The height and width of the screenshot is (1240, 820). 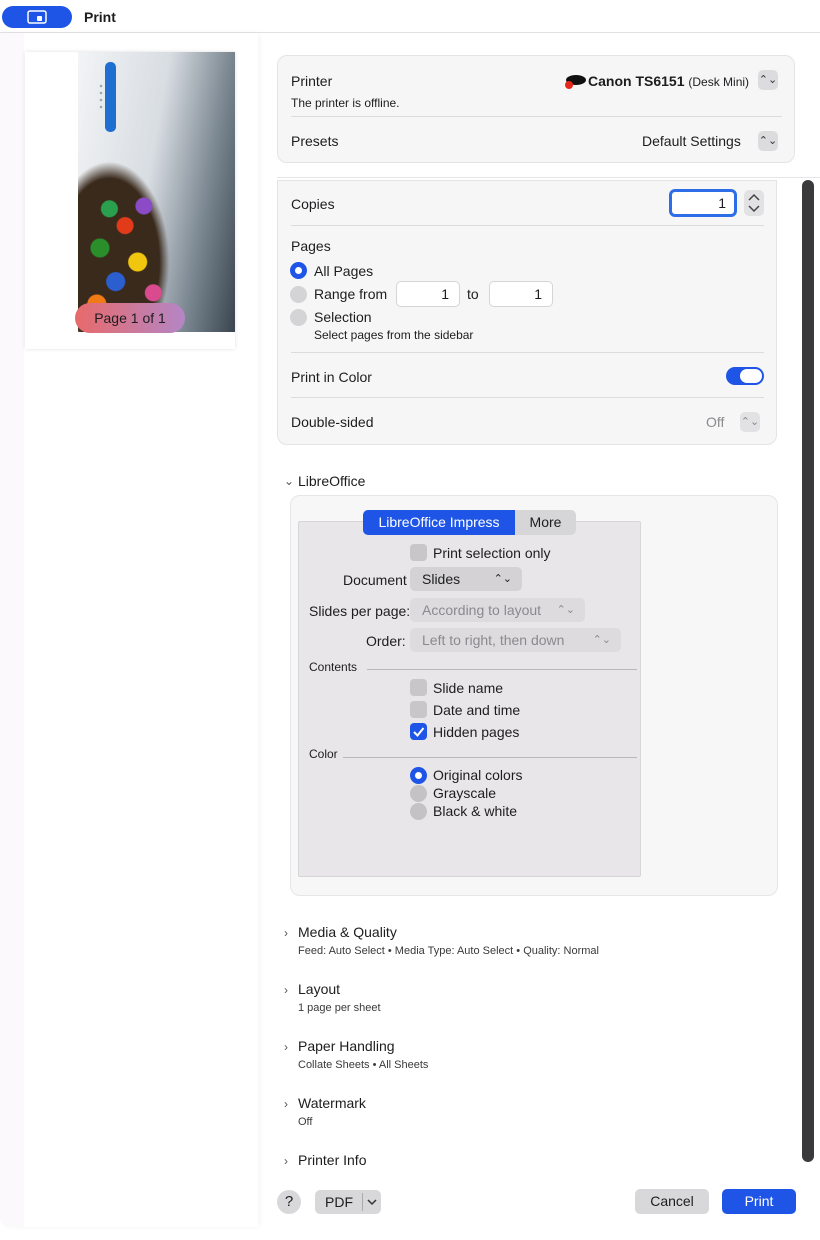 What do you see at coordinates (312, 81) in the screenshot?
I see `printer-label: Printer` at bounding box center [312, 81].